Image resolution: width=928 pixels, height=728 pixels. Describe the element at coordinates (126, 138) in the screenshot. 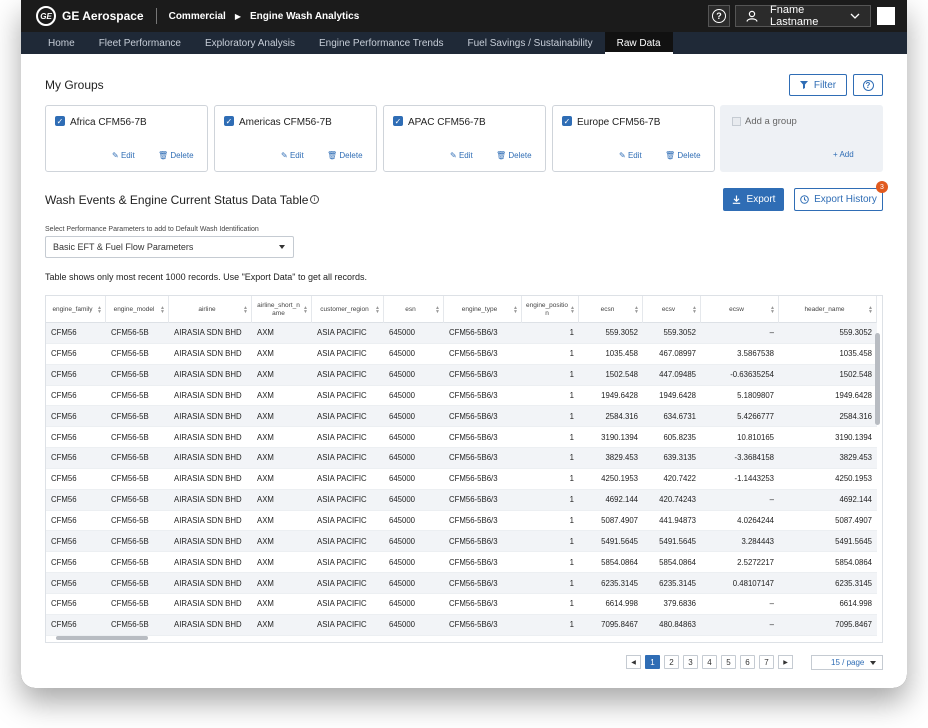

I see `group-card: ✓ Africa CFM56-7B ✎ Edit 🗑 Delete` at that location.